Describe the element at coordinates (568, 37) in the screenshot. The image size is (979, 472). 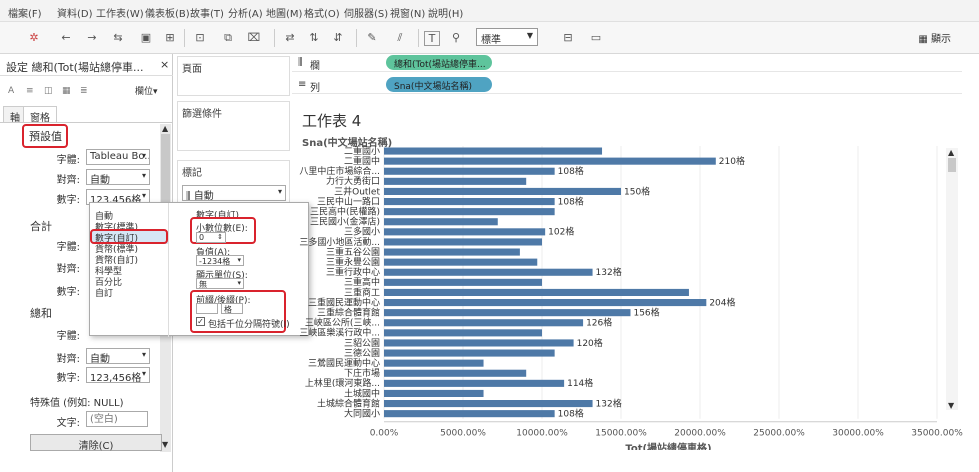
I see `show-cards-icon: ⊟` at that location.